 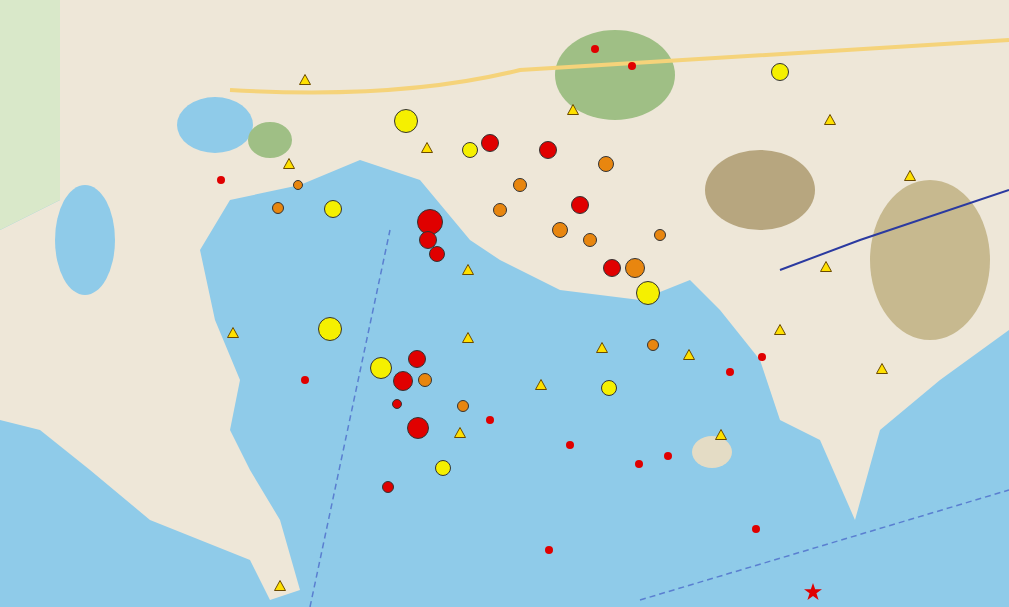 What do you see at coordinates (813, 592) in the screenshot?
I see `star-icon` at bounding box center [813, 592].